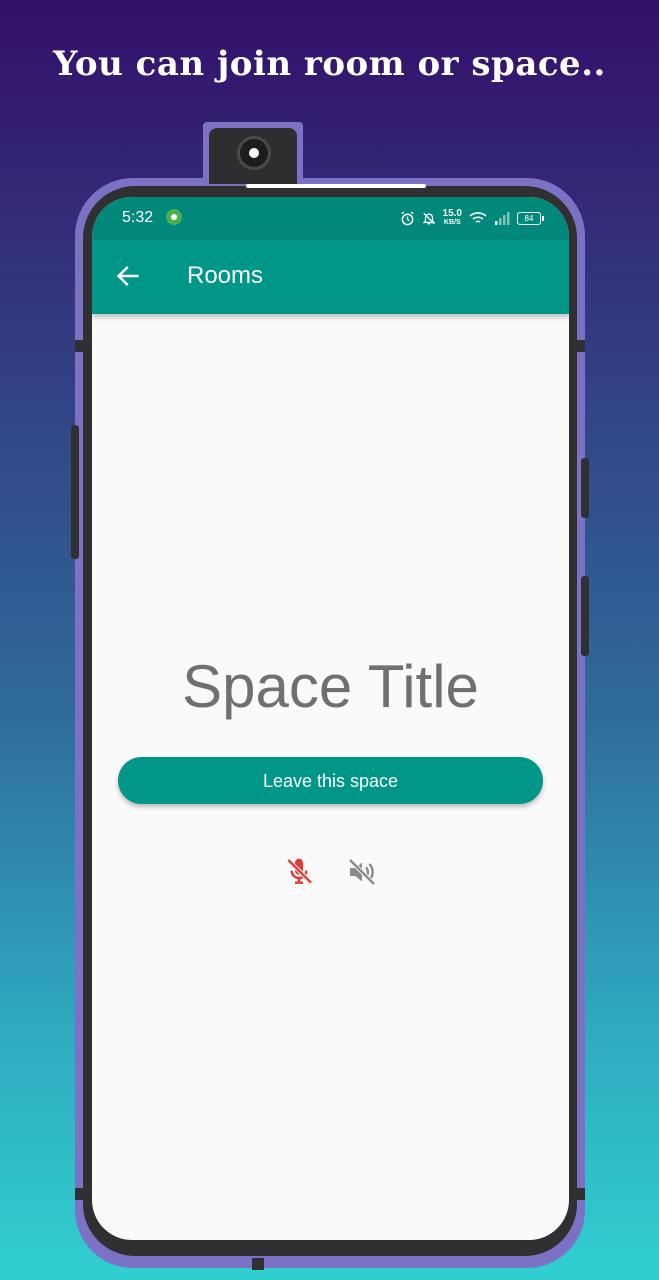  I want to click on mute-bell-icon, so click(428, 218).